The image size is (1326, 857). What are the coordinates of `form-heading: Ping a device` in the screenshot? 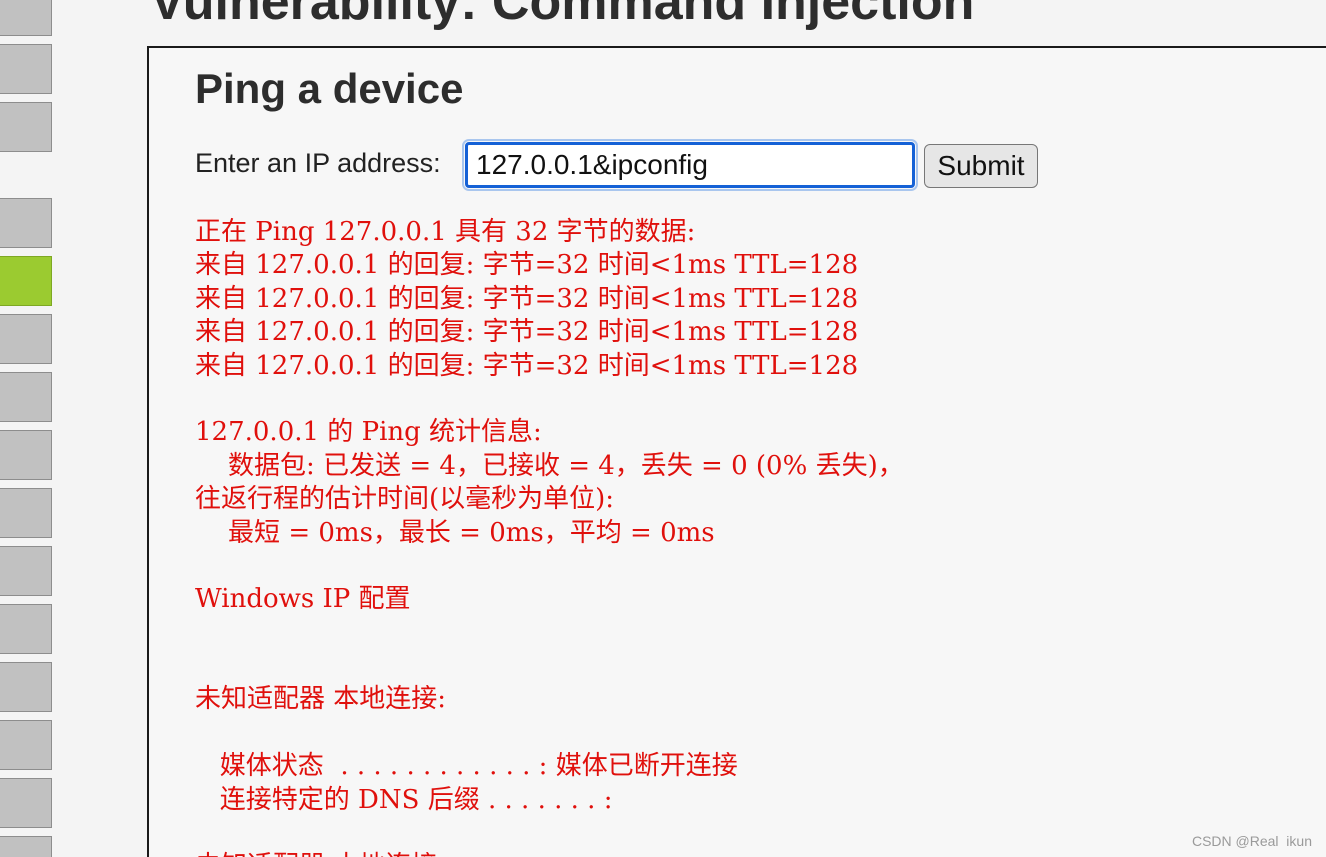 It's located at (329, 88).